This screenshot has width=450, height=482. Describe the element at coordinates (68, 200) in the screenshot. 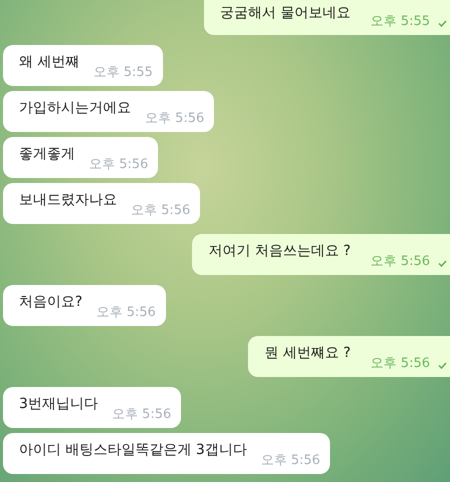

I see `message-text: 보내드렸자나요` at that location.